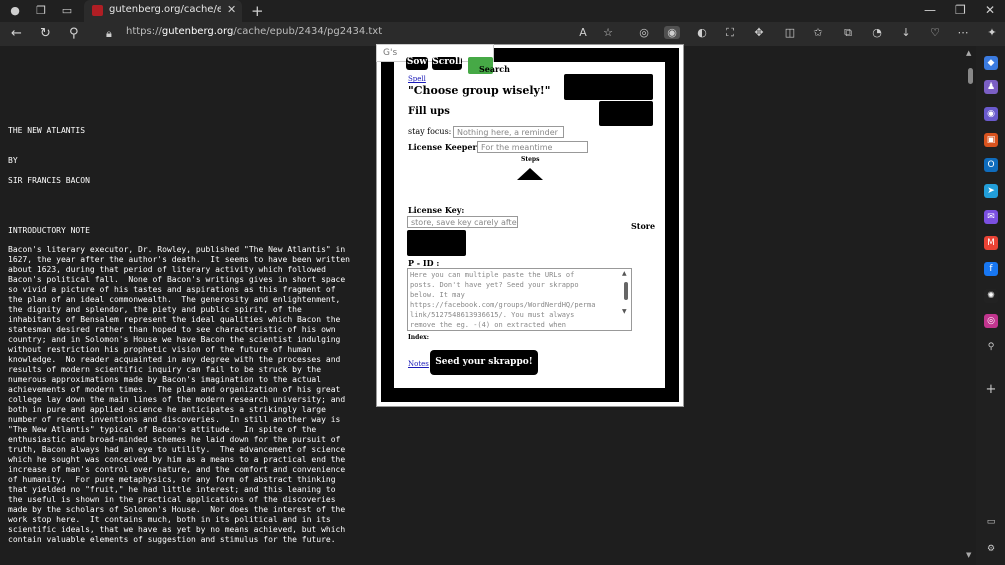  I want to click on favorites-icon: ✩, so click(818, 32).